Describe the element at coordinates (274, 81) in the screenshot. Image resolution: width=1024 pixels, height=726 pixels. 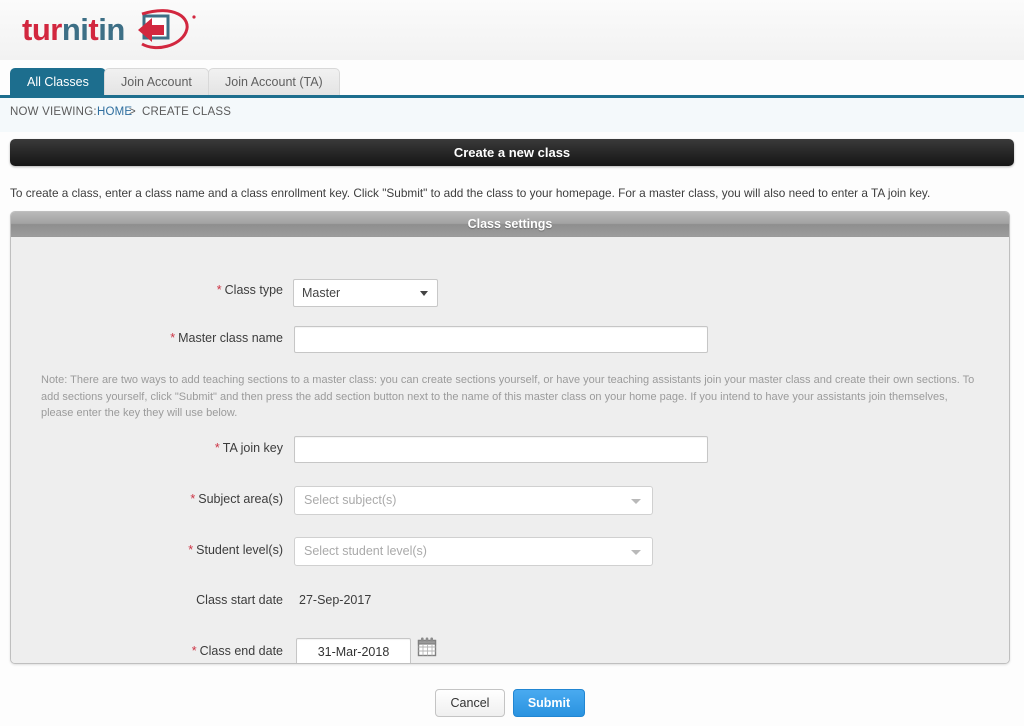
I see `tab-join-account-ta: Join Account (TA)` at that location.